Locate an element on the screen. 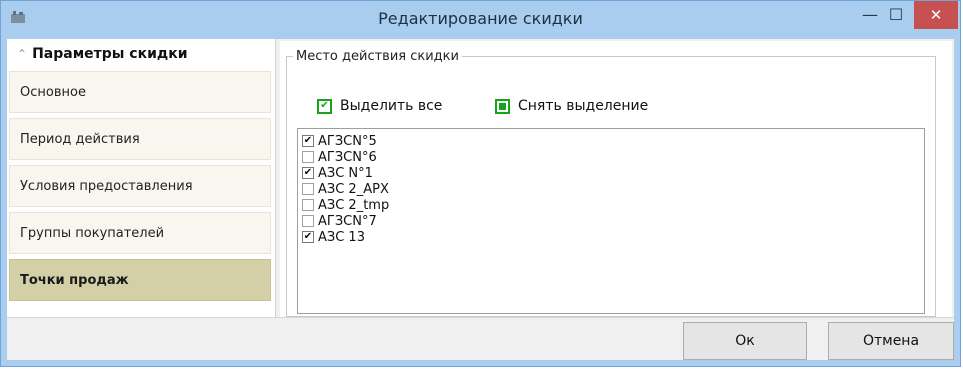 This screenshot has width=963, height=369. list-item: ✔ АГЗСN°5 is located at coordinates (611, 141).